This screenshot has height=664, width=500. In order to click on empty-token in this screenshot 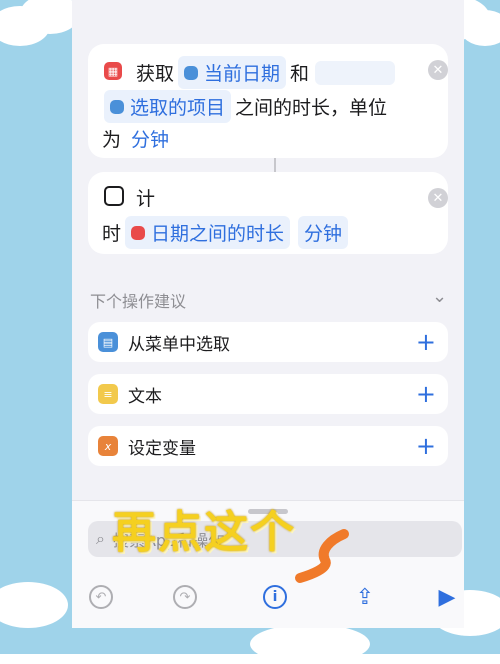, I will do `click(355, 72)`.